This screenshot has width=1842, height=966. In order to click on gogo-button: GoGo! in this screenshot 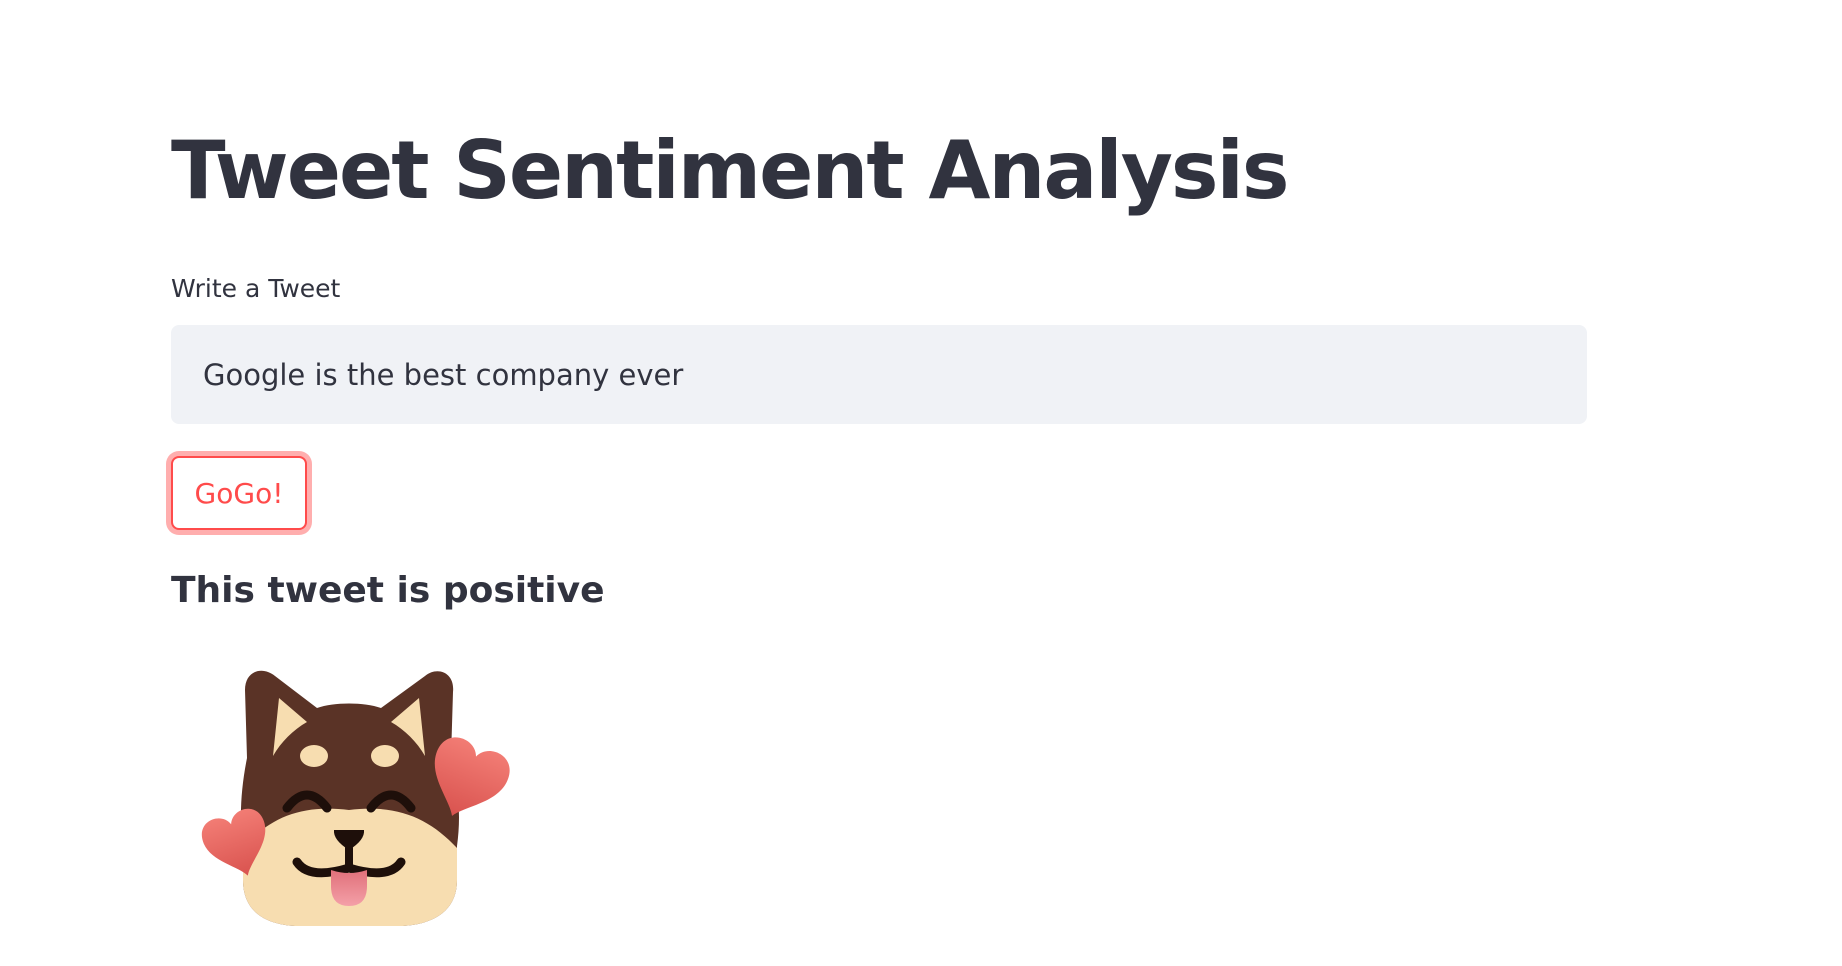, I will do `click(239, 493)`.